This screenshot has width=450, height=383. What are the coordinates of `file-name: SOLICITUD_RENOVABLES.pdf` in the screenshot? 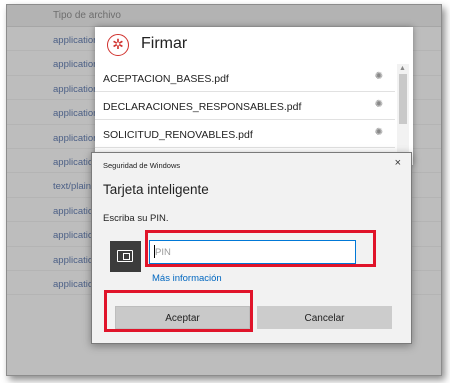 It's located at (178, 135).